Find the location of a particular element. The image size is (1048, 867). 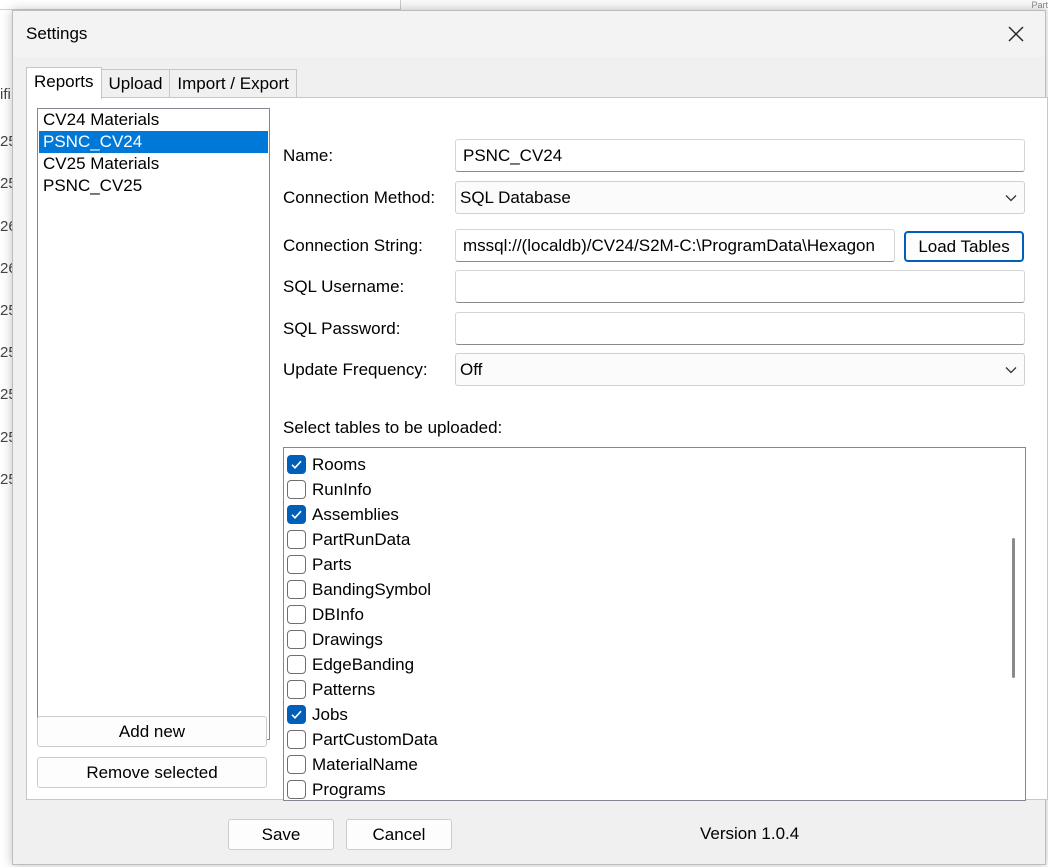

update-frequency-select: Off is located at coordinates (740, 369).